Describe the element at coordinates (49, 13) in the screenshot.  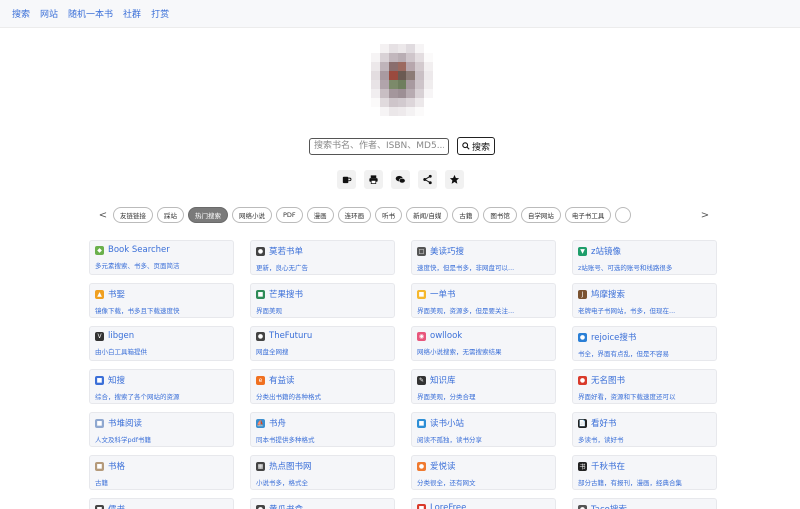
I see `nav-websites: 网站` at that location.